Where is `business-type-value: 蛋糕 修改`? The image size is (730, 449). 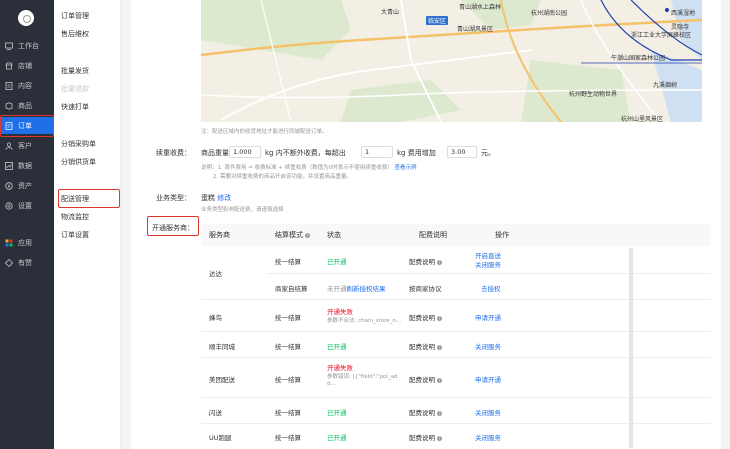
business-type-value: 蛋糕 修改 is located at coordinates (216, 198).